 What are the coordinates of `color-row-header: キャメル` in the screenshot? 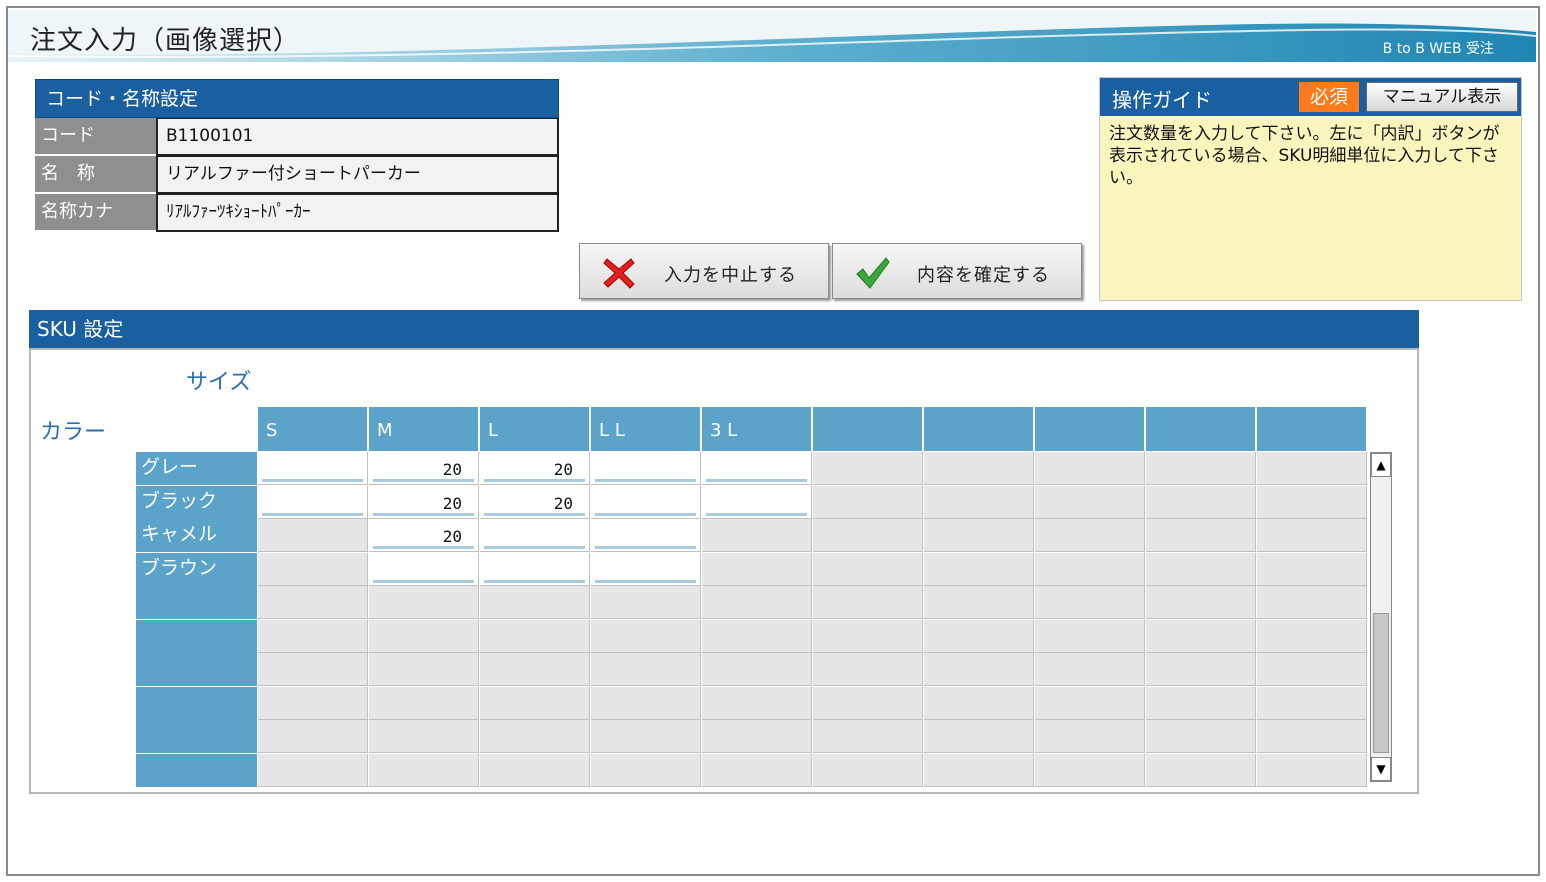 It's located at (196, 535).